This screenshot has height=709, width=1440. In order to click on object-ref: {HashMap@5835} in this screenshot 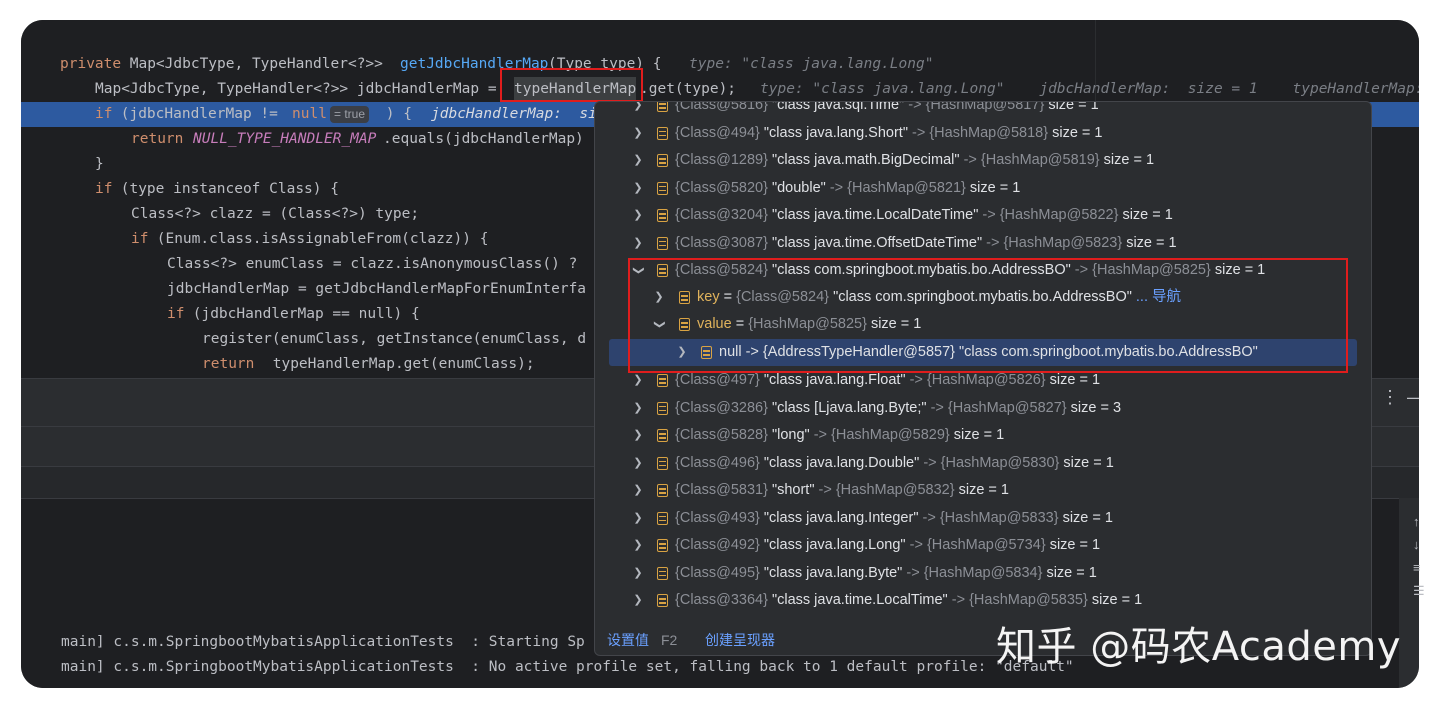, I will do `click(1028, 600)`.